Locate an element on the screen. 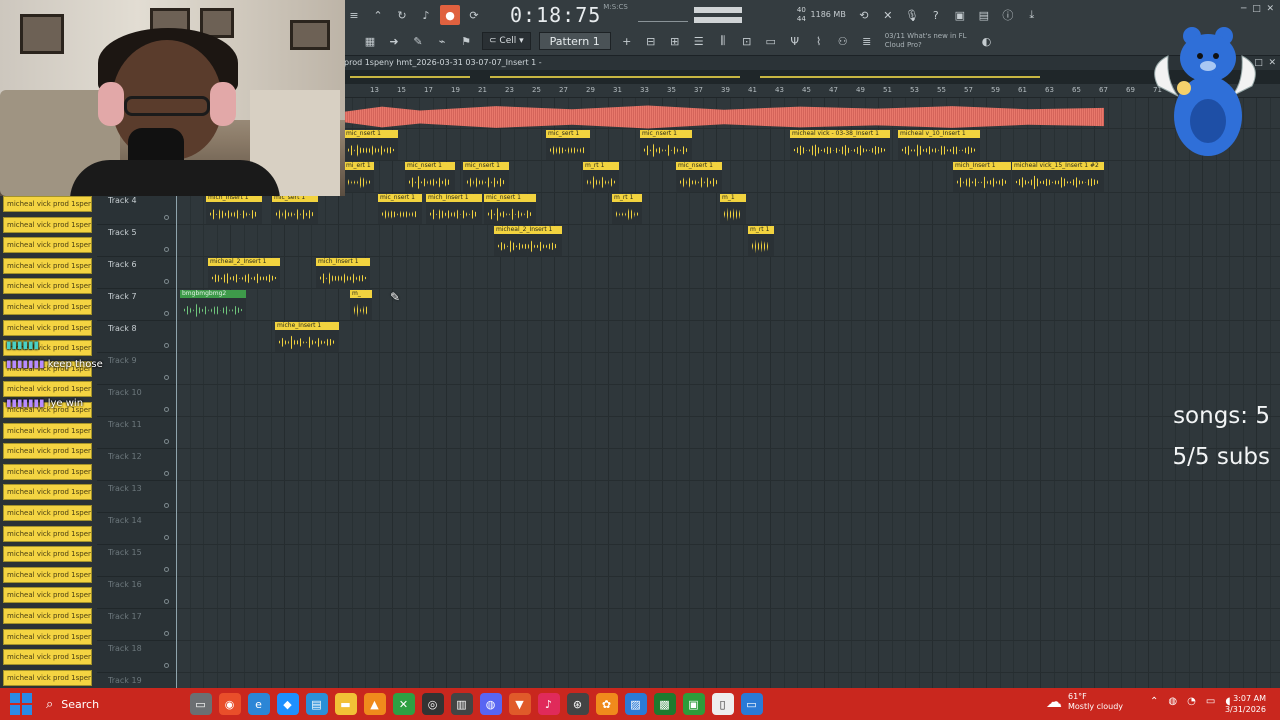 The height and width of the screenshot is (720, 1280). store-icon: ▤ is located at coordinates (316, 704).